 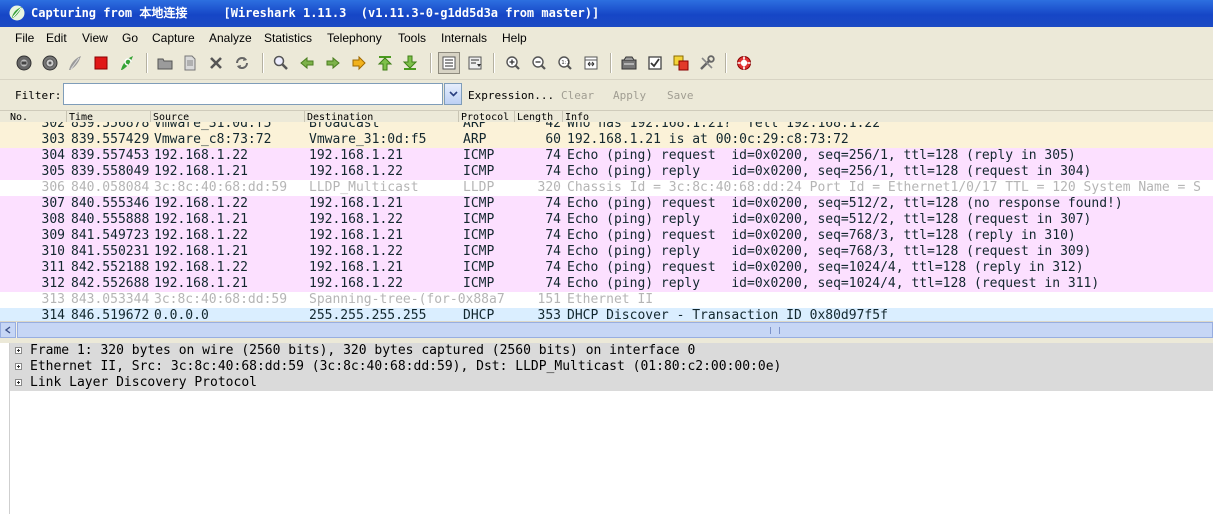 I want to click on cell-time: 840.555888, so click(x=110, y=219).